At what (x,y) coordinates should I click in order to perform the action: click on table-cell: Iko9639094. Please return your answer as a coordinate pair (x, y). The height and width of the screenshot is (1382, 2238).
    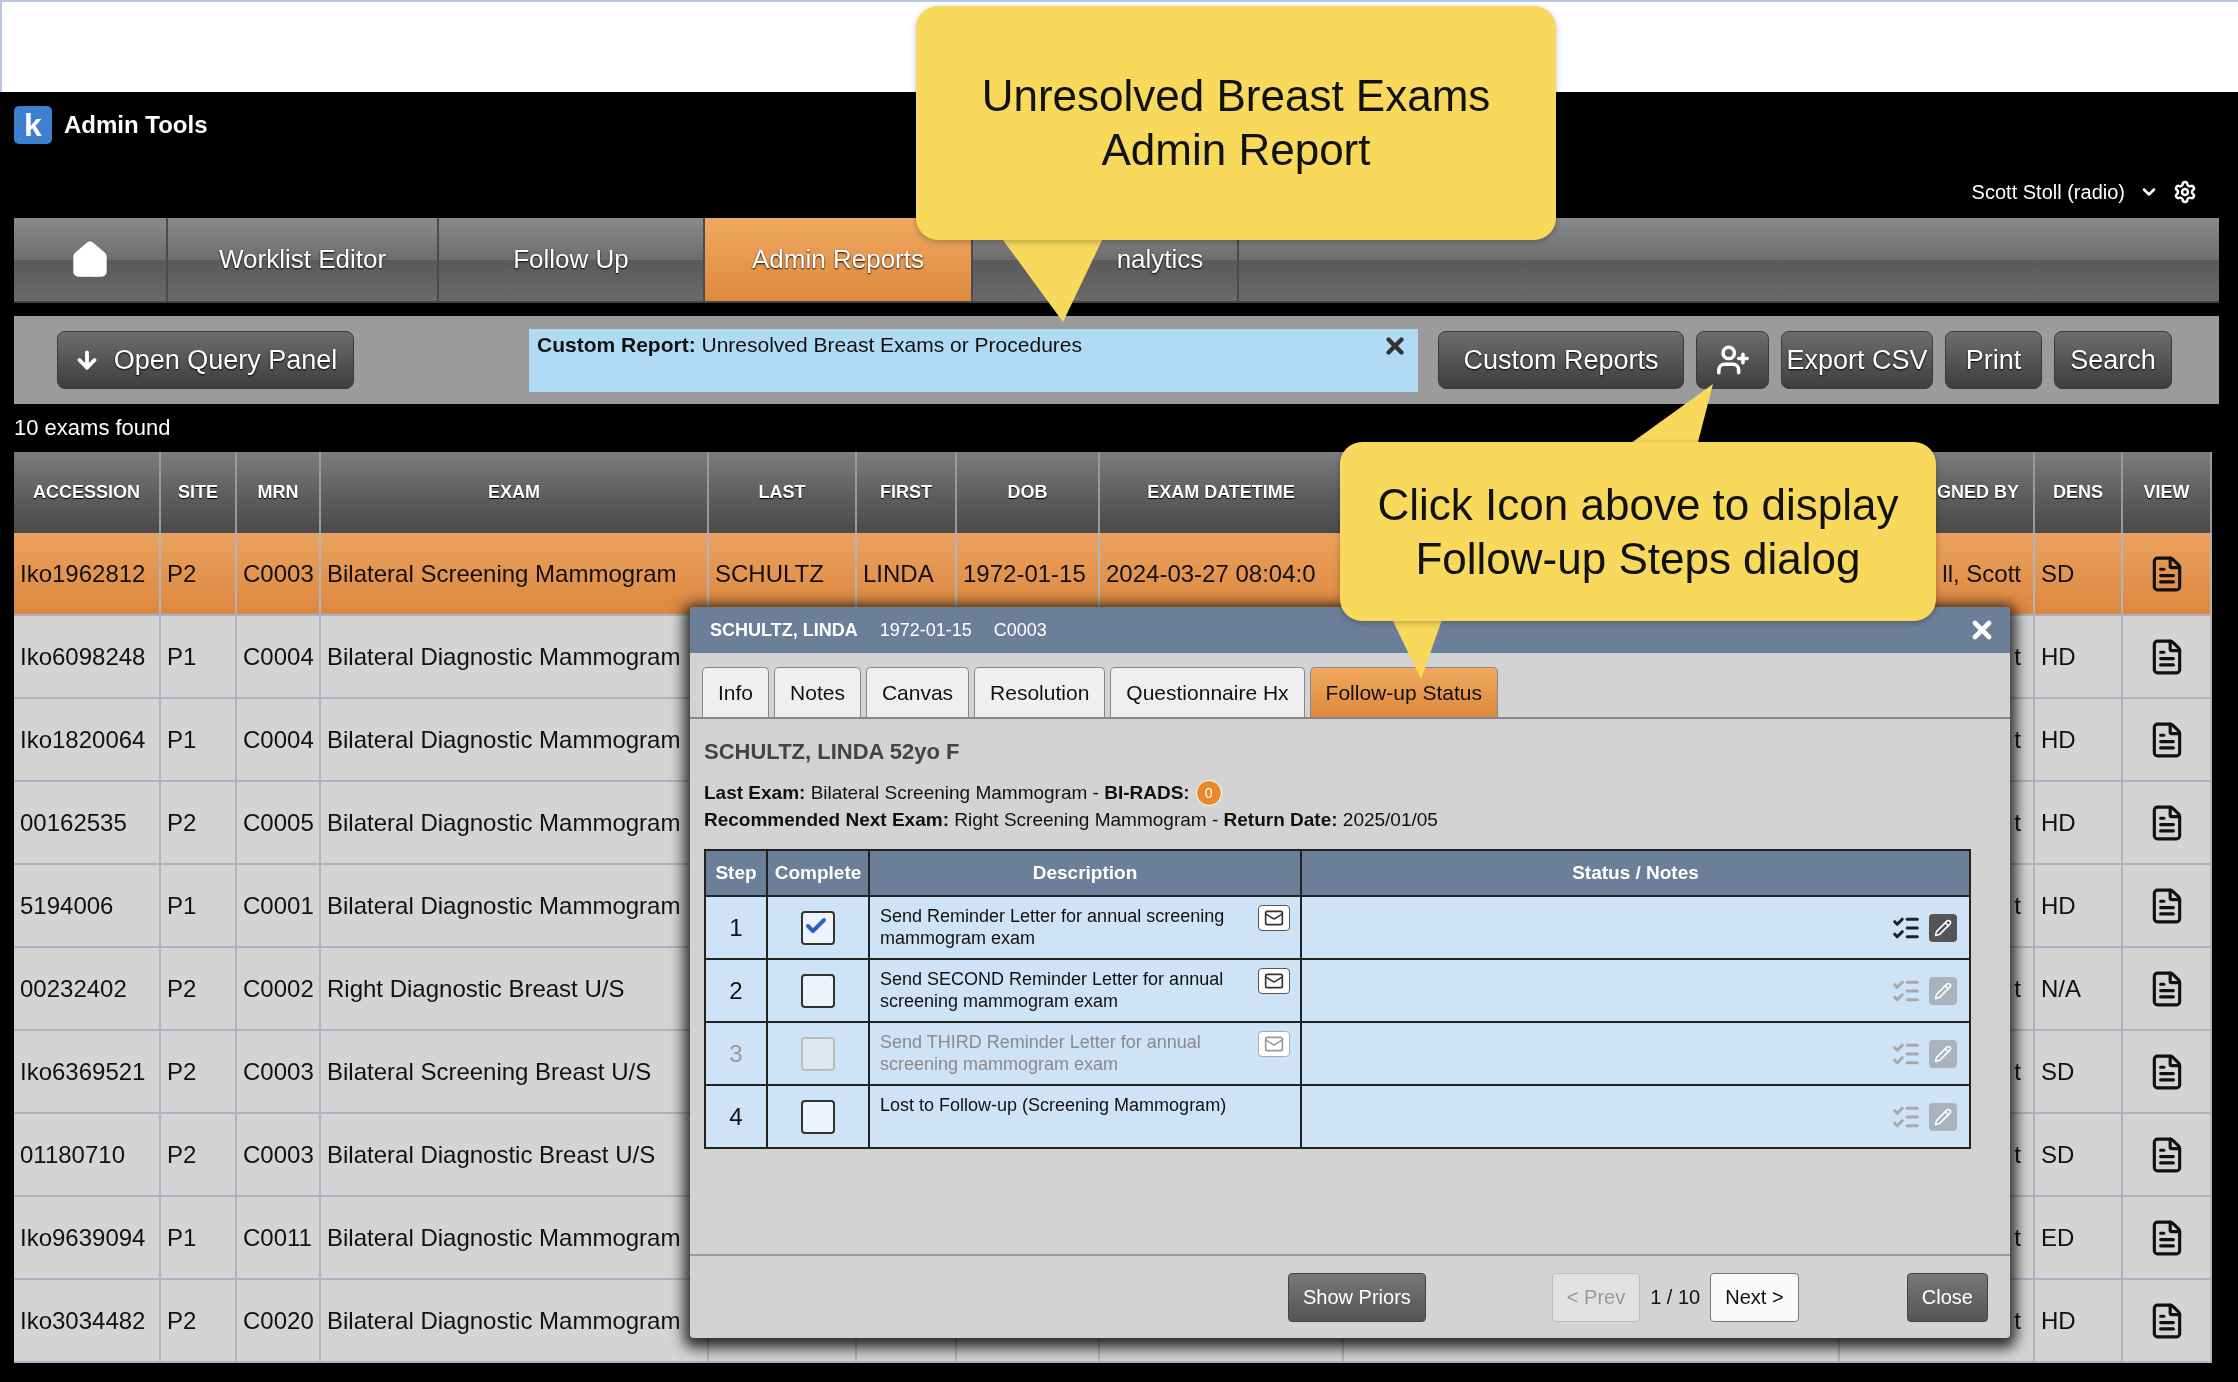
    Looking at the image, I should click on (83, 1237).